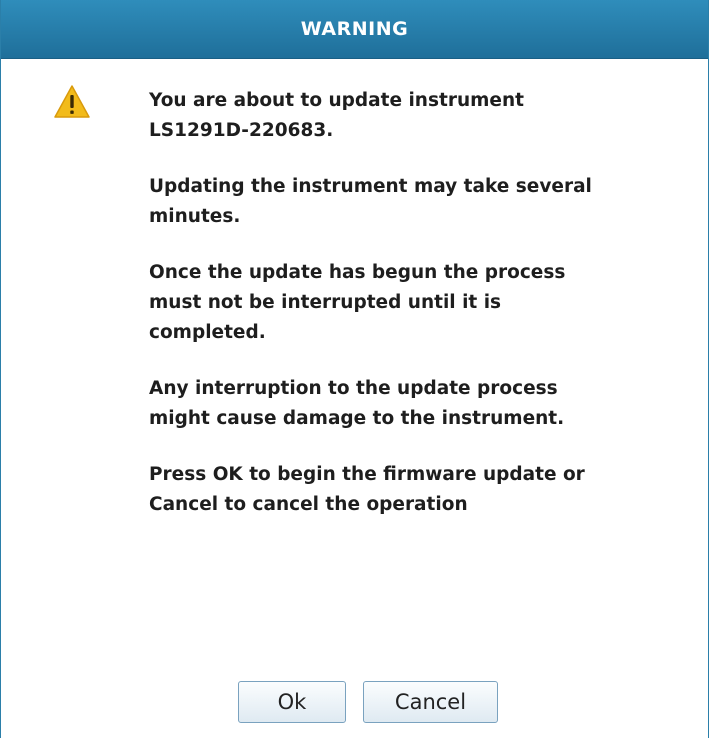 The width and height of the screenshot is (709, 738). I want to click on cancel-button: Cancel, so click(430, 702).